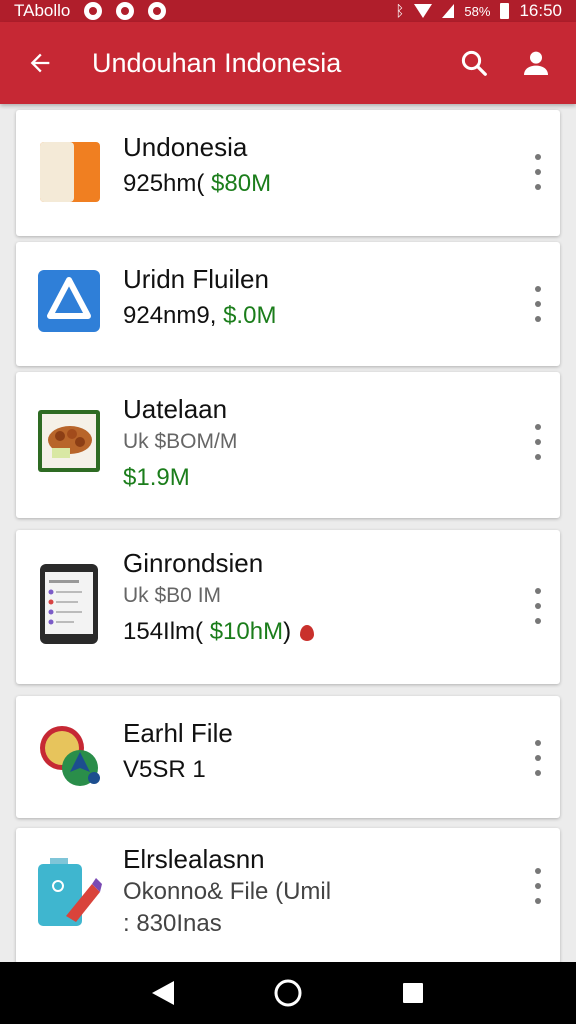 The image size is (576, 1024). What do you see at coordinates (540, 10) in the screenshot?
I see `clock: 16:50` at bounding box center [540, 10].